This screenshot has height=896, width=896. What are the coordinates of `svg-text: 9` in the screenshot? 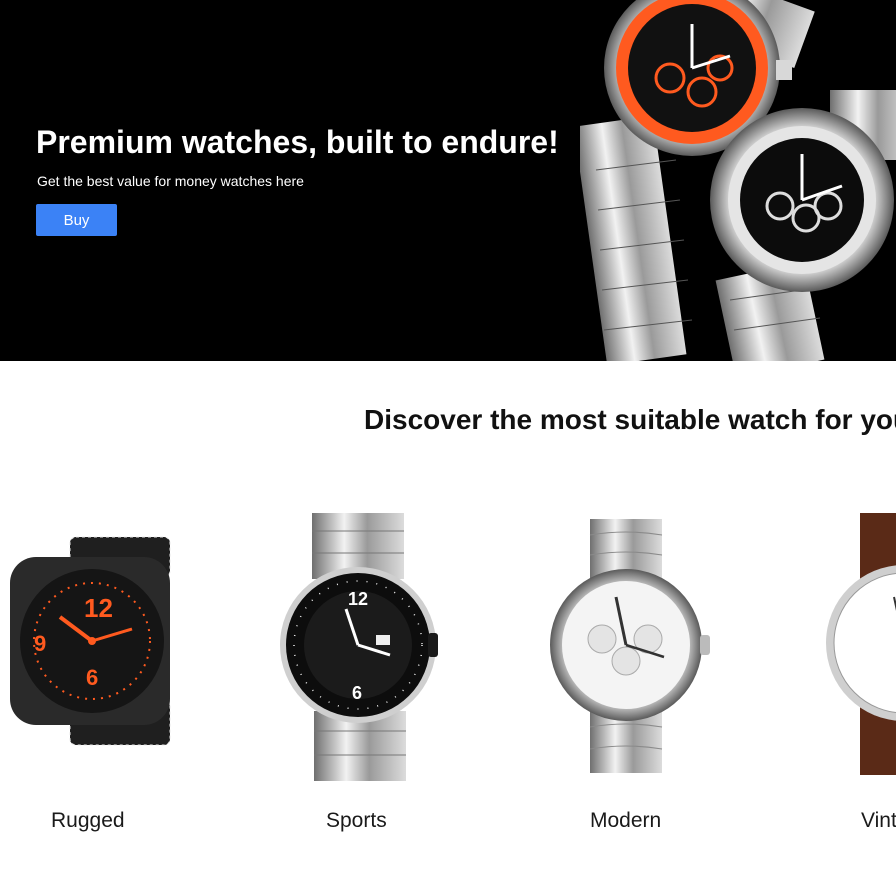 It's located at (40, 643).